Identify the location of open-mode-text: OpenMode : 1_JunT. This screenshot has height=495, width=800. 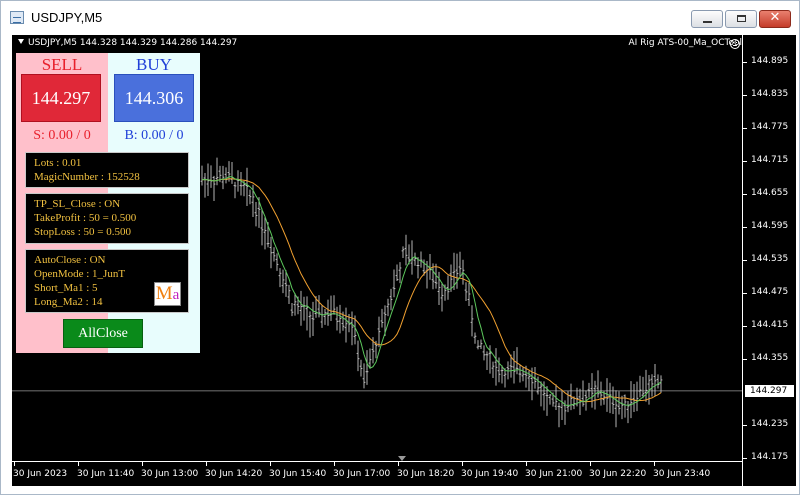
(80, 274).